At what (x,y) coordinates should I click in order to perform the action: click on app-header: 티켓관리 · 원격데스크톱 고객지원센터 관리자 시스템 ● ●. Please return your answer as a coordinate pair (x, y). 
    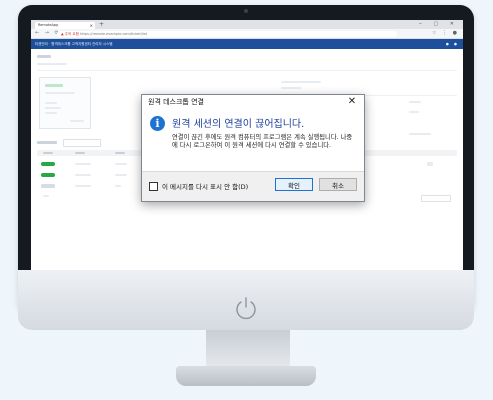
    Looking at the image, I should click on (247, 44).